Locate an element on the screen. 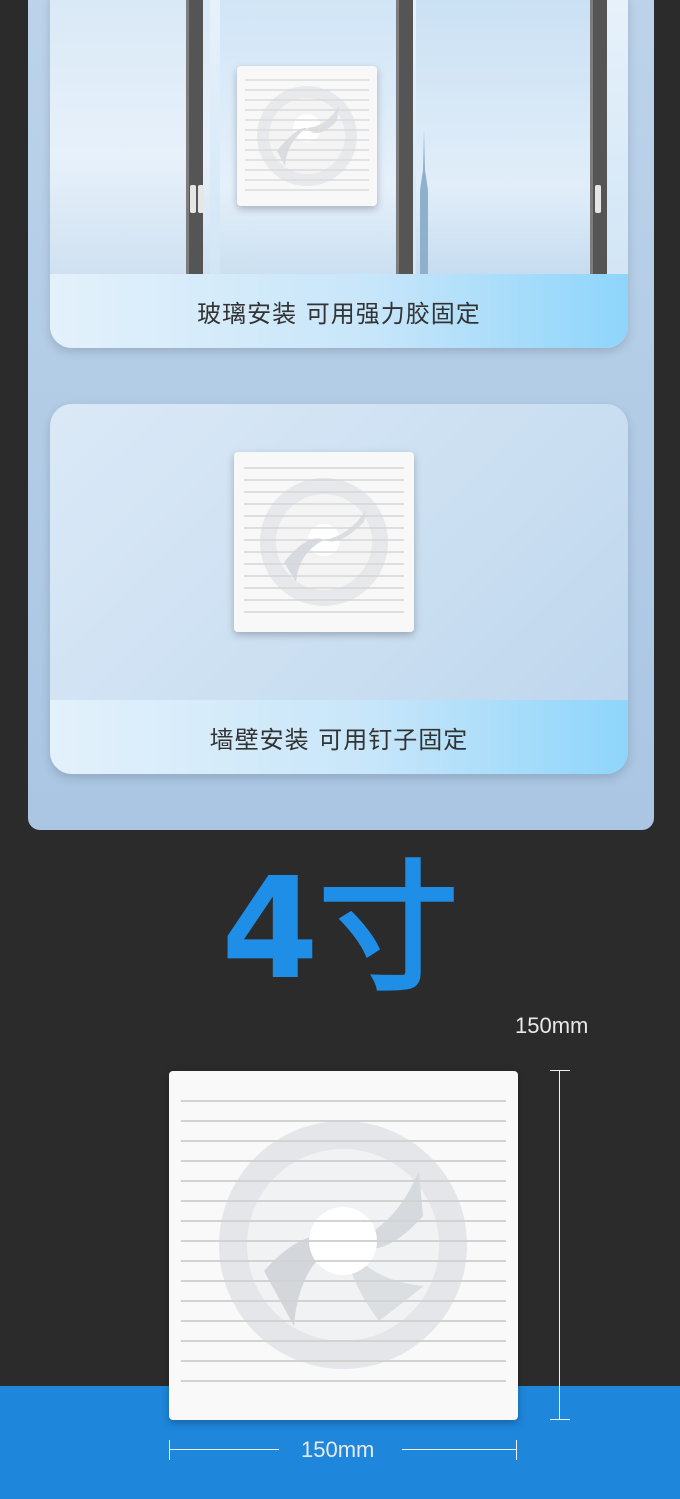  window-frame-right is located at coordinates (598, 137).